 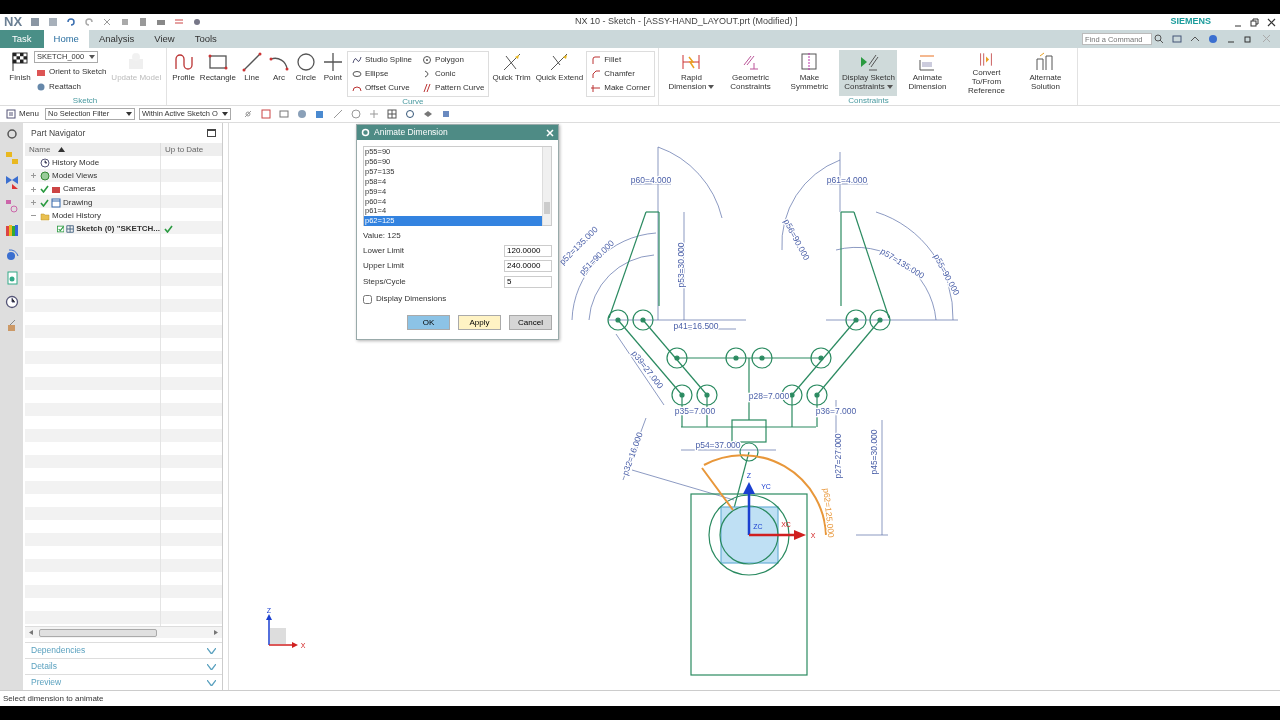 What do you see at coordinates (1271, 22) in the screenshot?
I see `close-icon` at bounding box center [1271, 22].